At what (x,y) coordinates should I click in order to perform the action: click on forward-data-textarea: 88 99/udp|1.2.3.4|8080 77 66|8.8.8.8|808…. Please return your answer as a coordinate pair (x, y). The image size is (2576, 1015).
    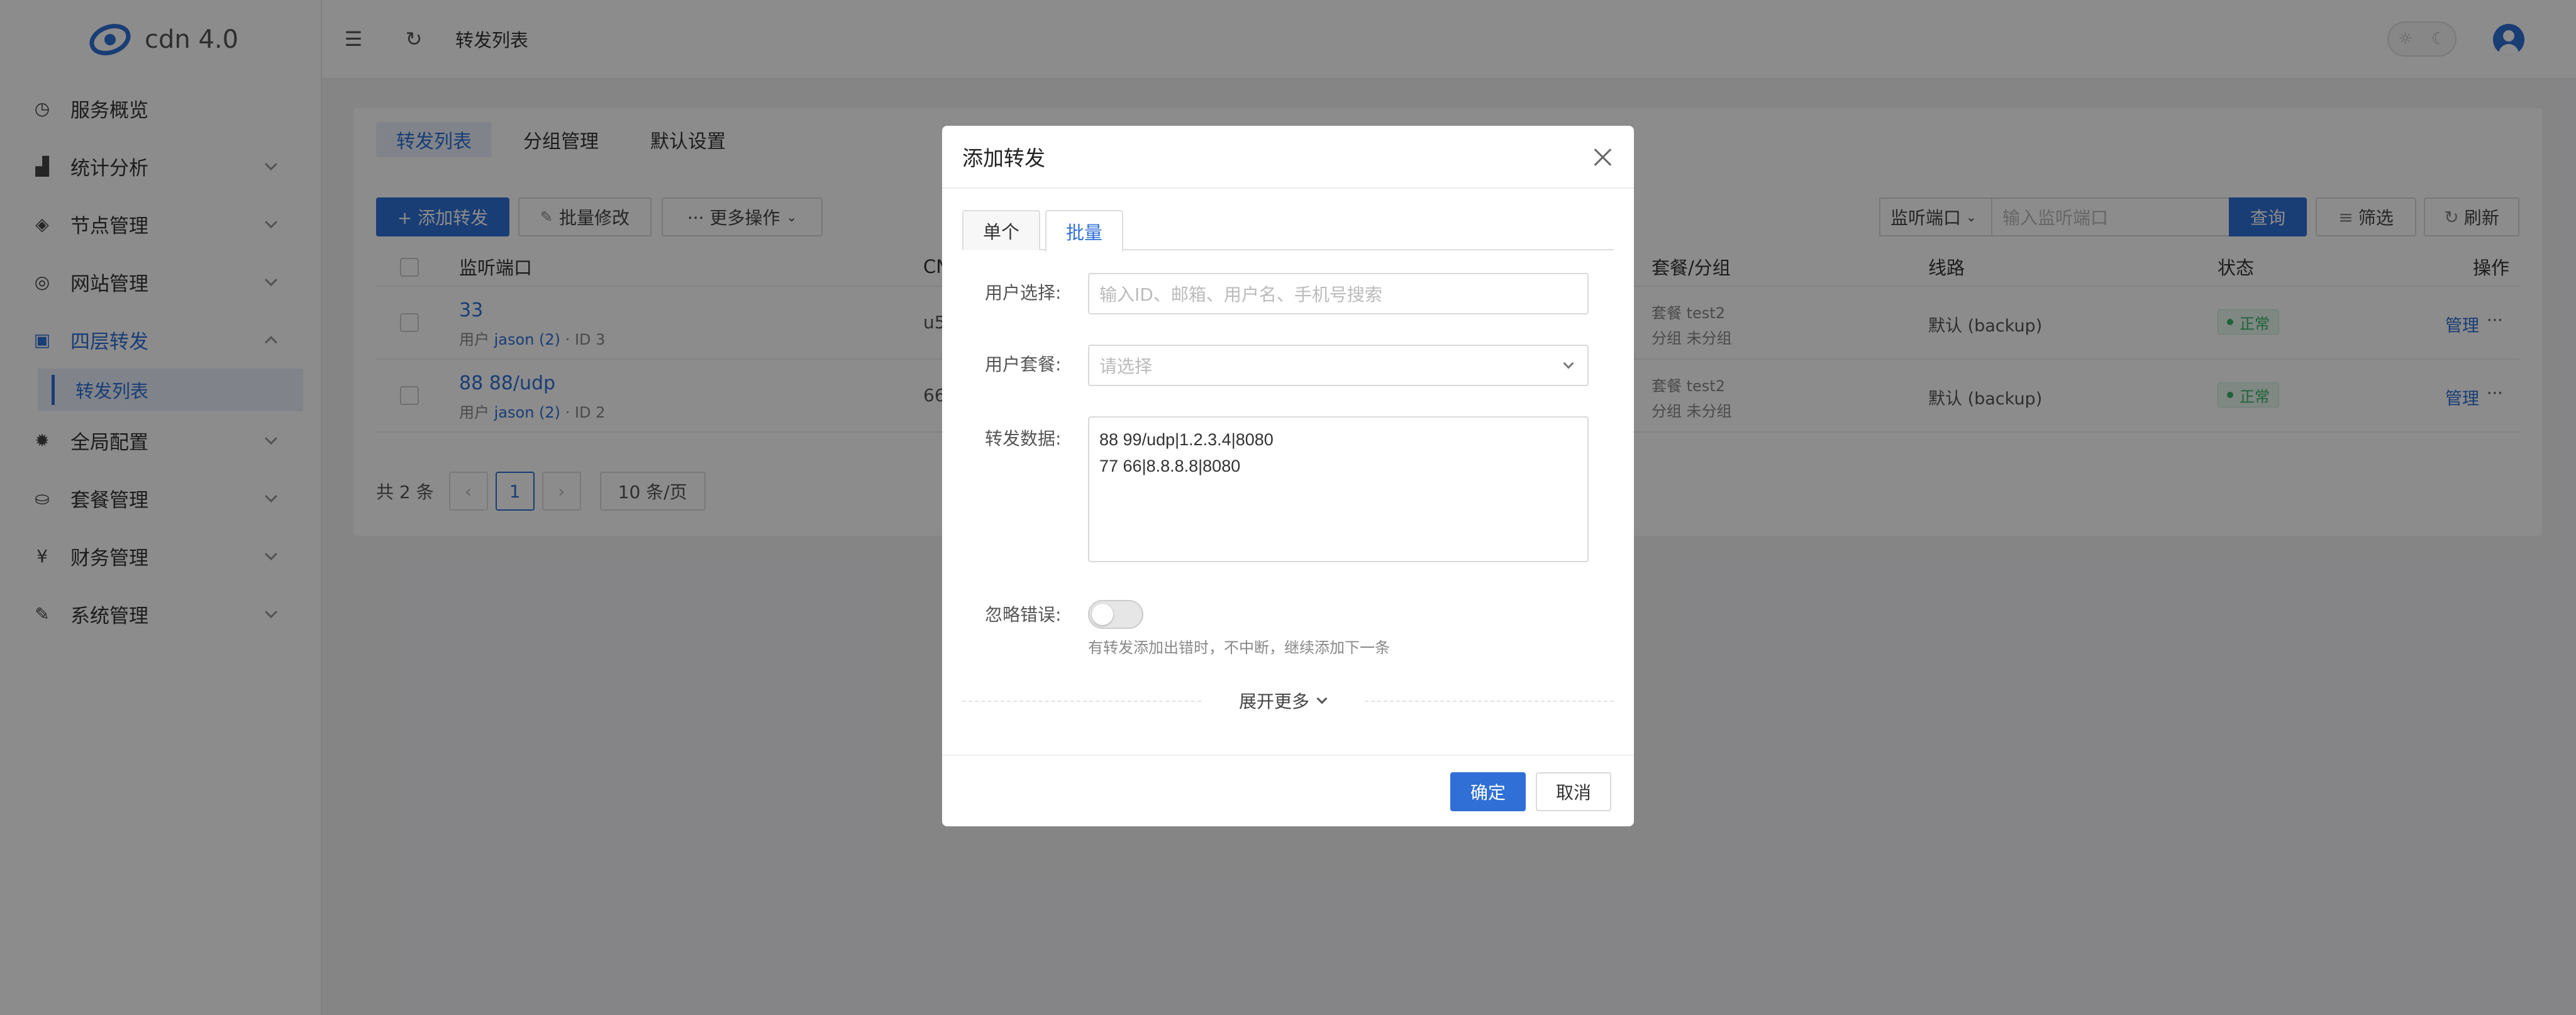
    Looking at the image, I should click on (1338, 489).